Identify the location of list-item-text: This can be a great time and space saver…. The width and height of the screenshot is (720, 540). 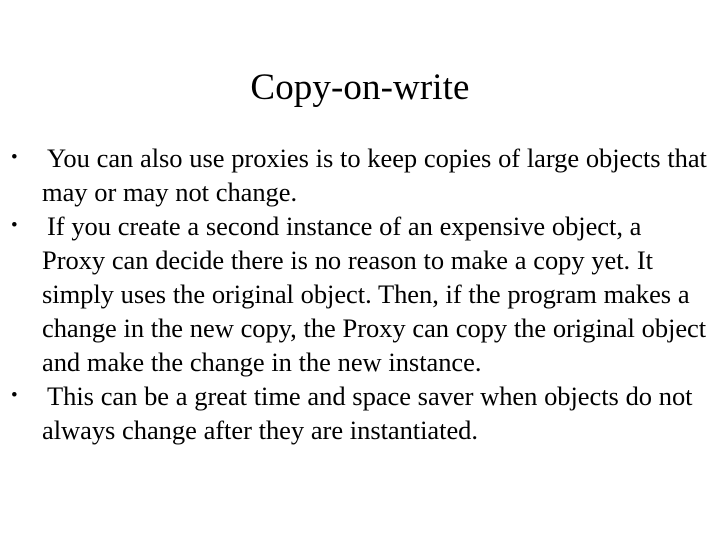
(367, 413).